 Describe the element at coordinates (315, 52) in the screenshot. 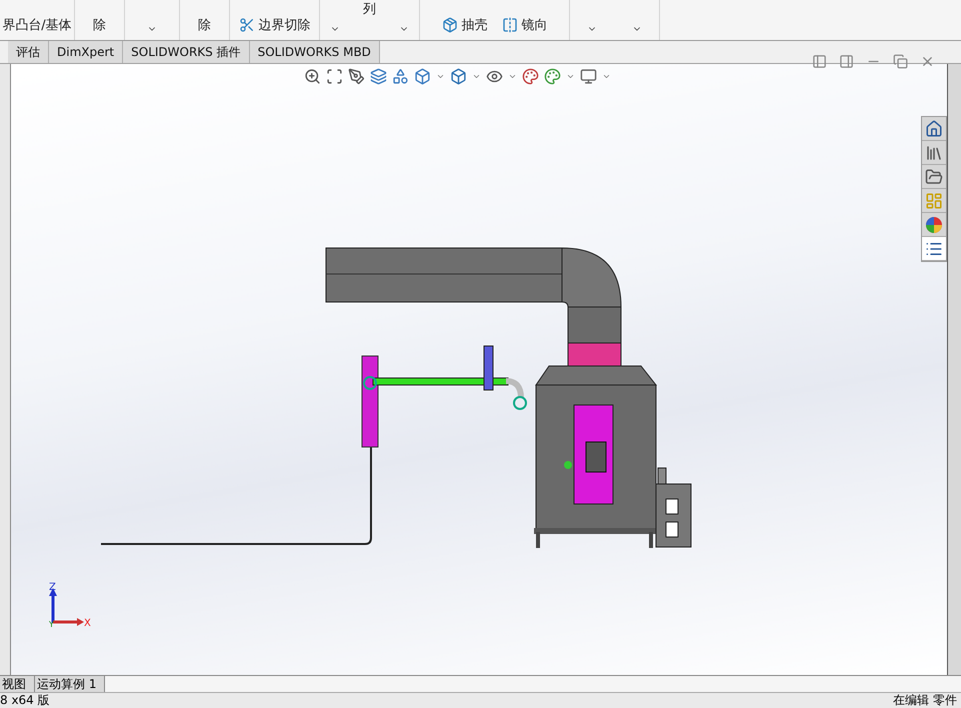

I see `ribbon-tab: SOLIDWORKS MBD` at that location.